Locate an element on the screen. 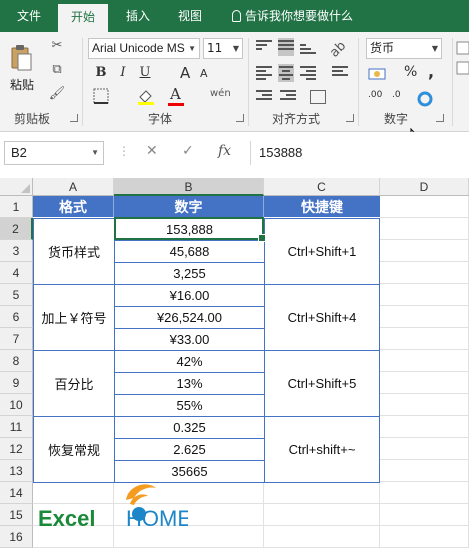 Image resolution: width=469 pixels, height=548 pixels. name-box: B2 ▼ is located at coordinates (54, 153).